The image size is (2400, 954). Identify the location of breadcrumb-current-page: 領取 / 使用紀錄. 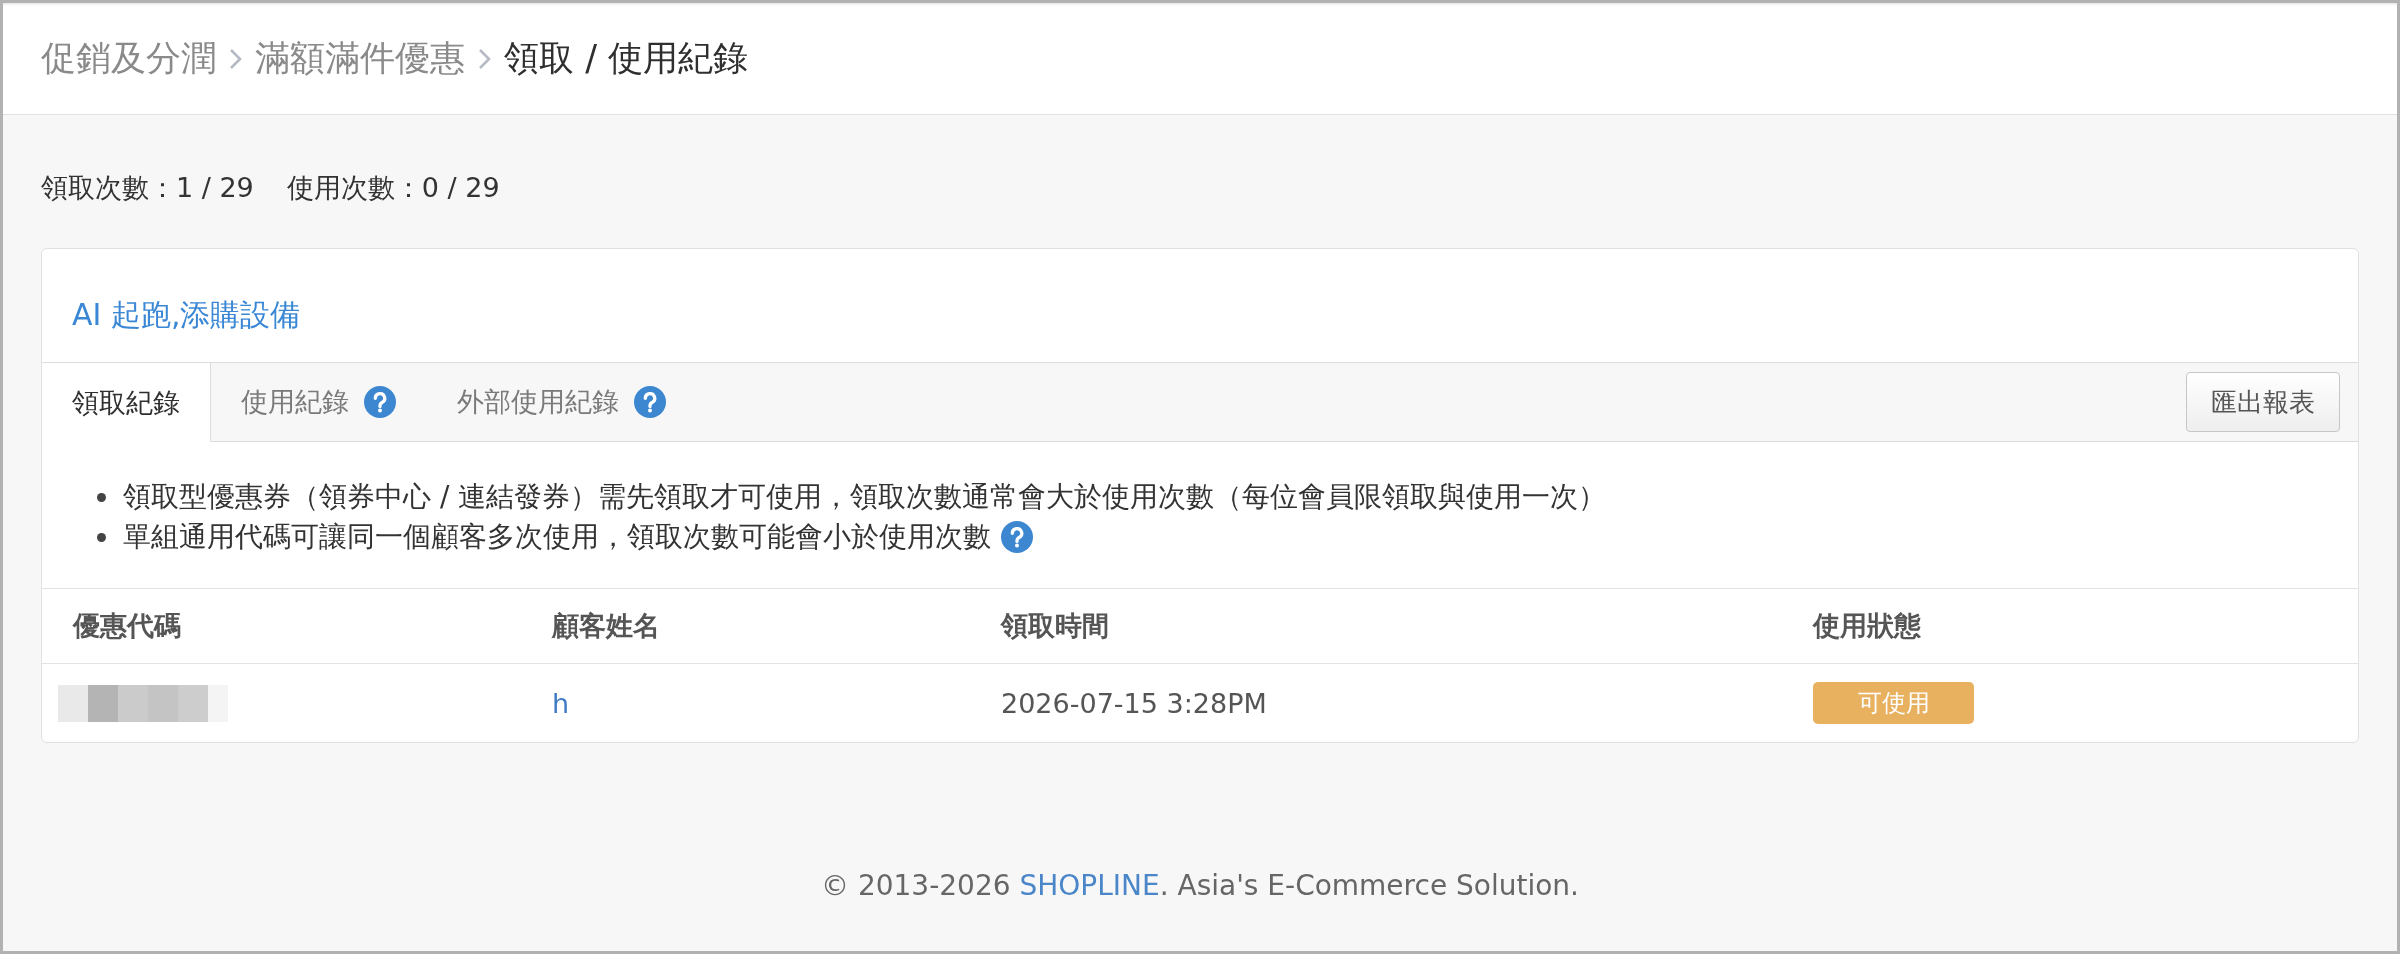
(626, 58).